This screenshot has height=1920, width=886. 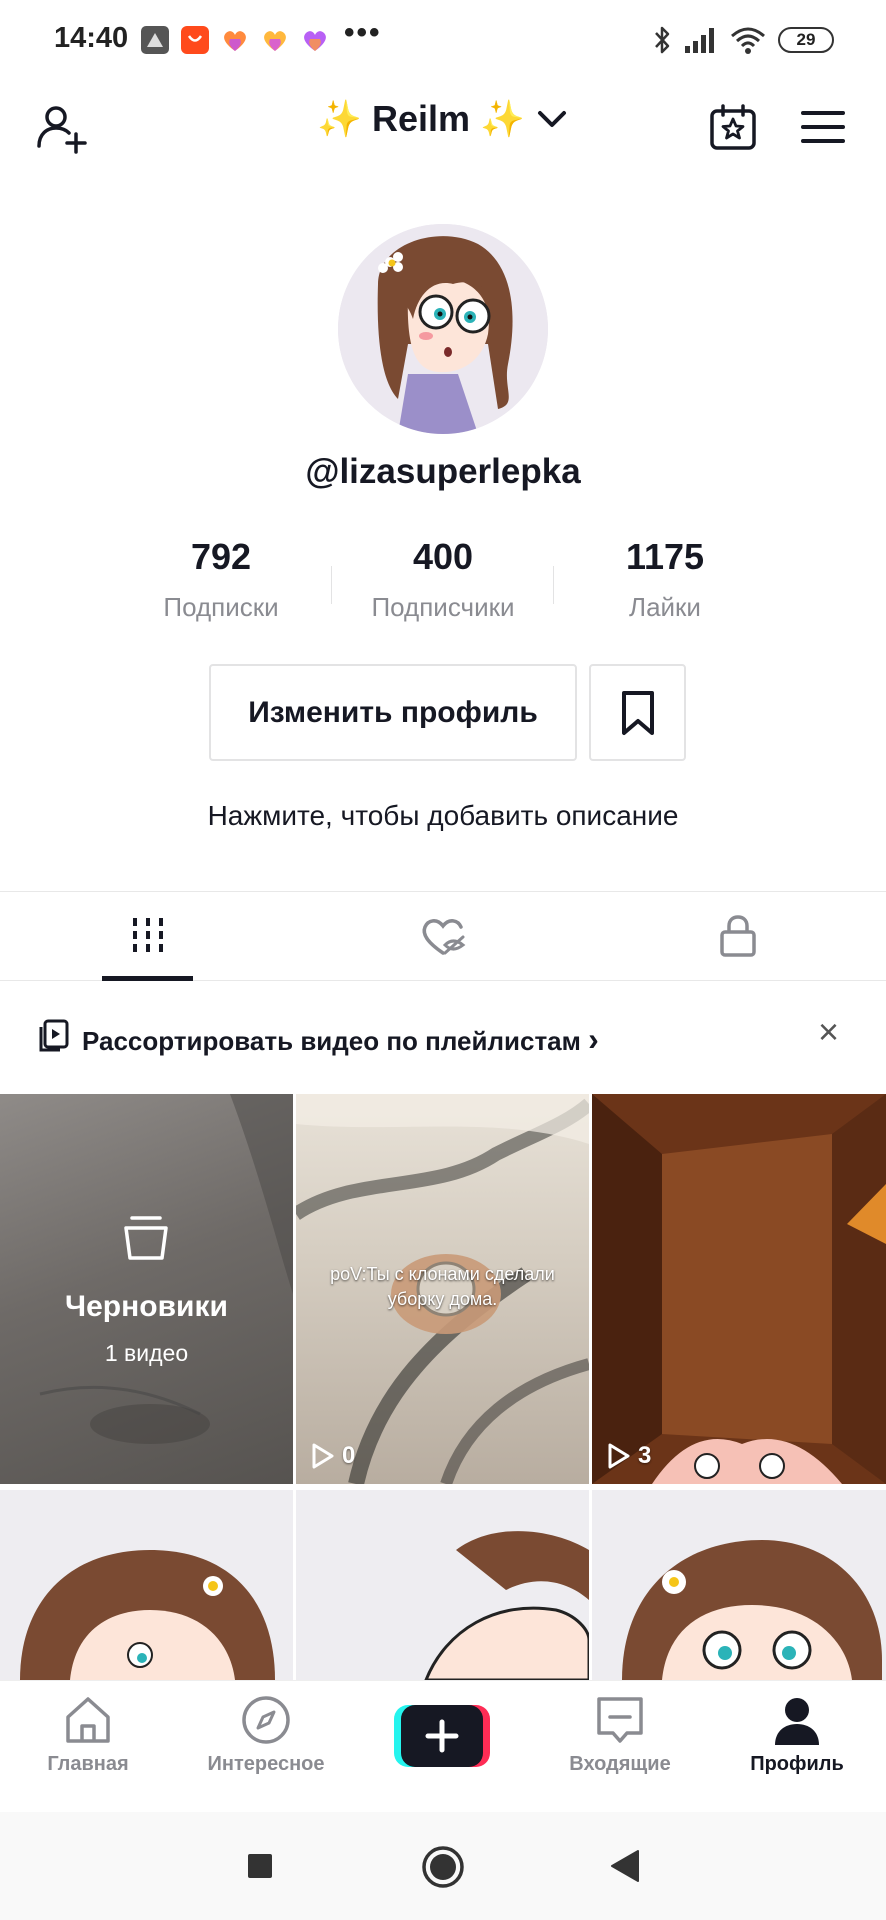 What do you see at coordinates (146, 1238) in the screenshot?
I see `drafts-icon` at bounding box center [146, 1238].